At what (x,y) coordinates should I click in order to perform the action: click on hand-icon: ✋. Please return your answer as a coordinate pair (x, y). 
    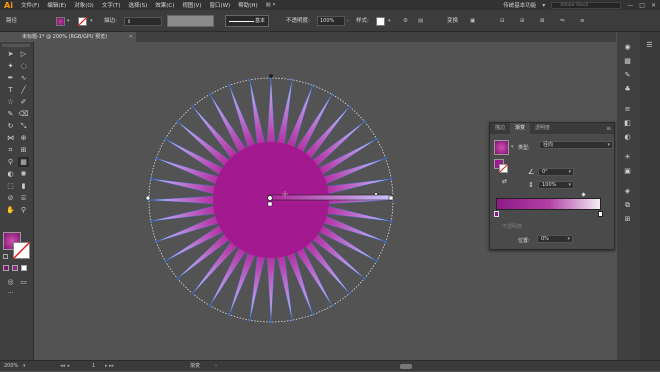
    Looking at the image, I should click on (10, 210).